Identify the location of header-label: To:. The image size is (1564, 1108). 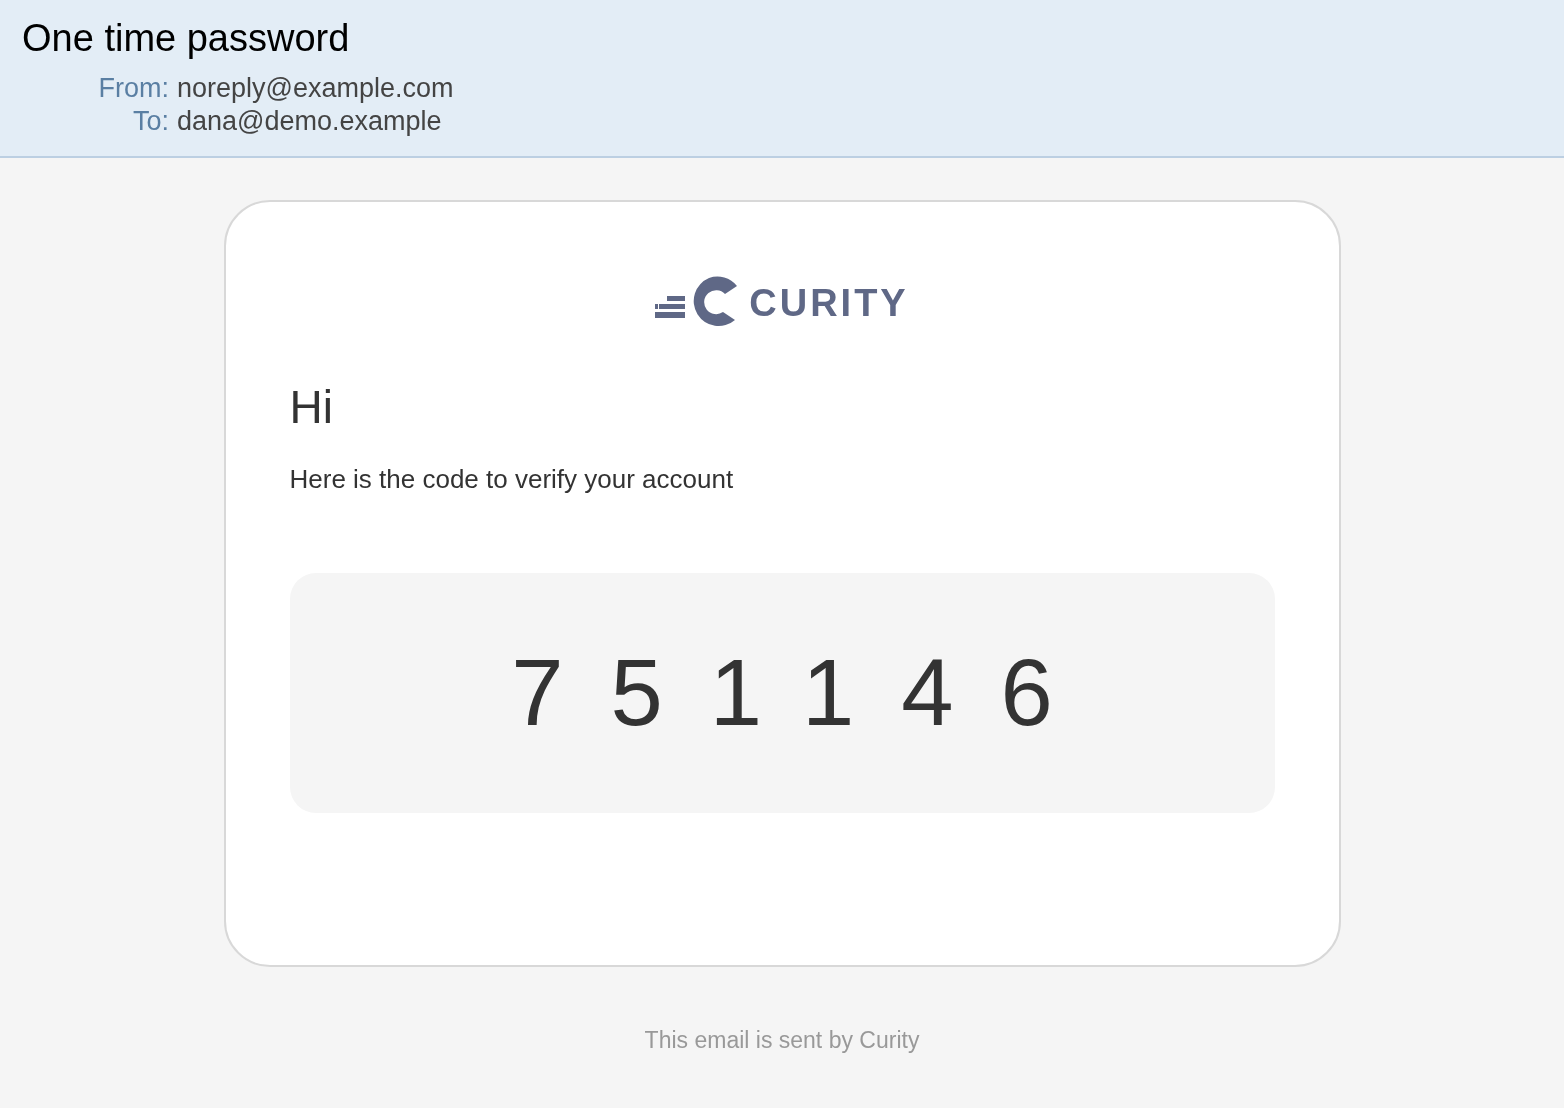
(150, 121).